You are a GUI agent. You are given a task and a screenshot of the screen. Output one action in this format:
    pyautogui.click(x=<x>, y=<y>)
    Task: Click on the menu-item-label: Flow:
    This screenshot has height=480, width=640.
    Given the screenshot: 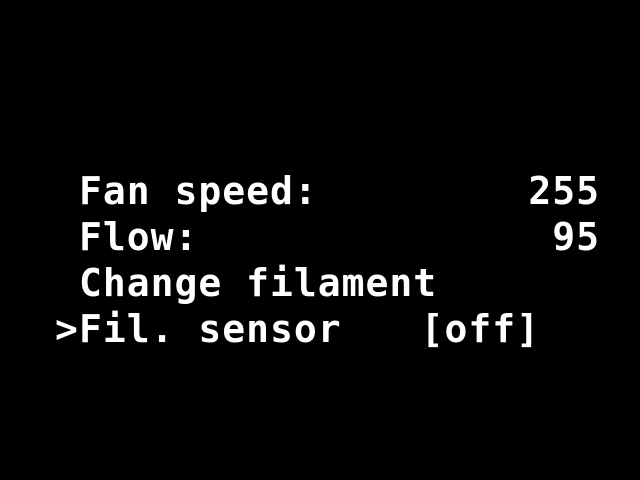 What is the action you would take?
    pyautogui.click(x=139, y=237)
    